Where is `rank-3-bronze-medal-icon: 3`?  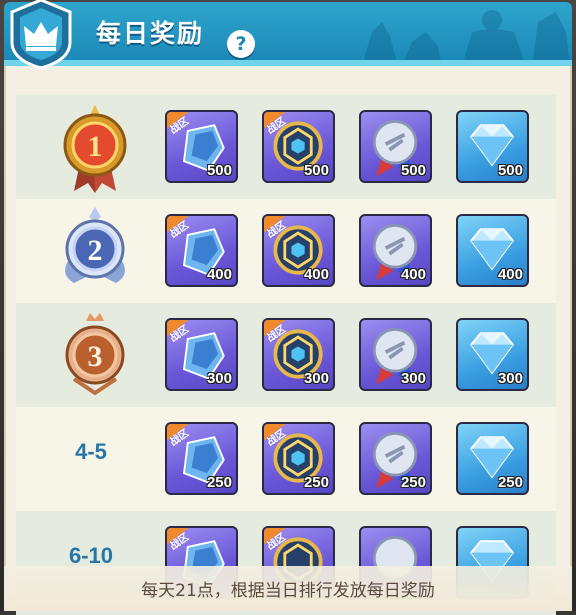
rank-3-bronze-medal-icon: 3 is located at coordinates (95, 354).